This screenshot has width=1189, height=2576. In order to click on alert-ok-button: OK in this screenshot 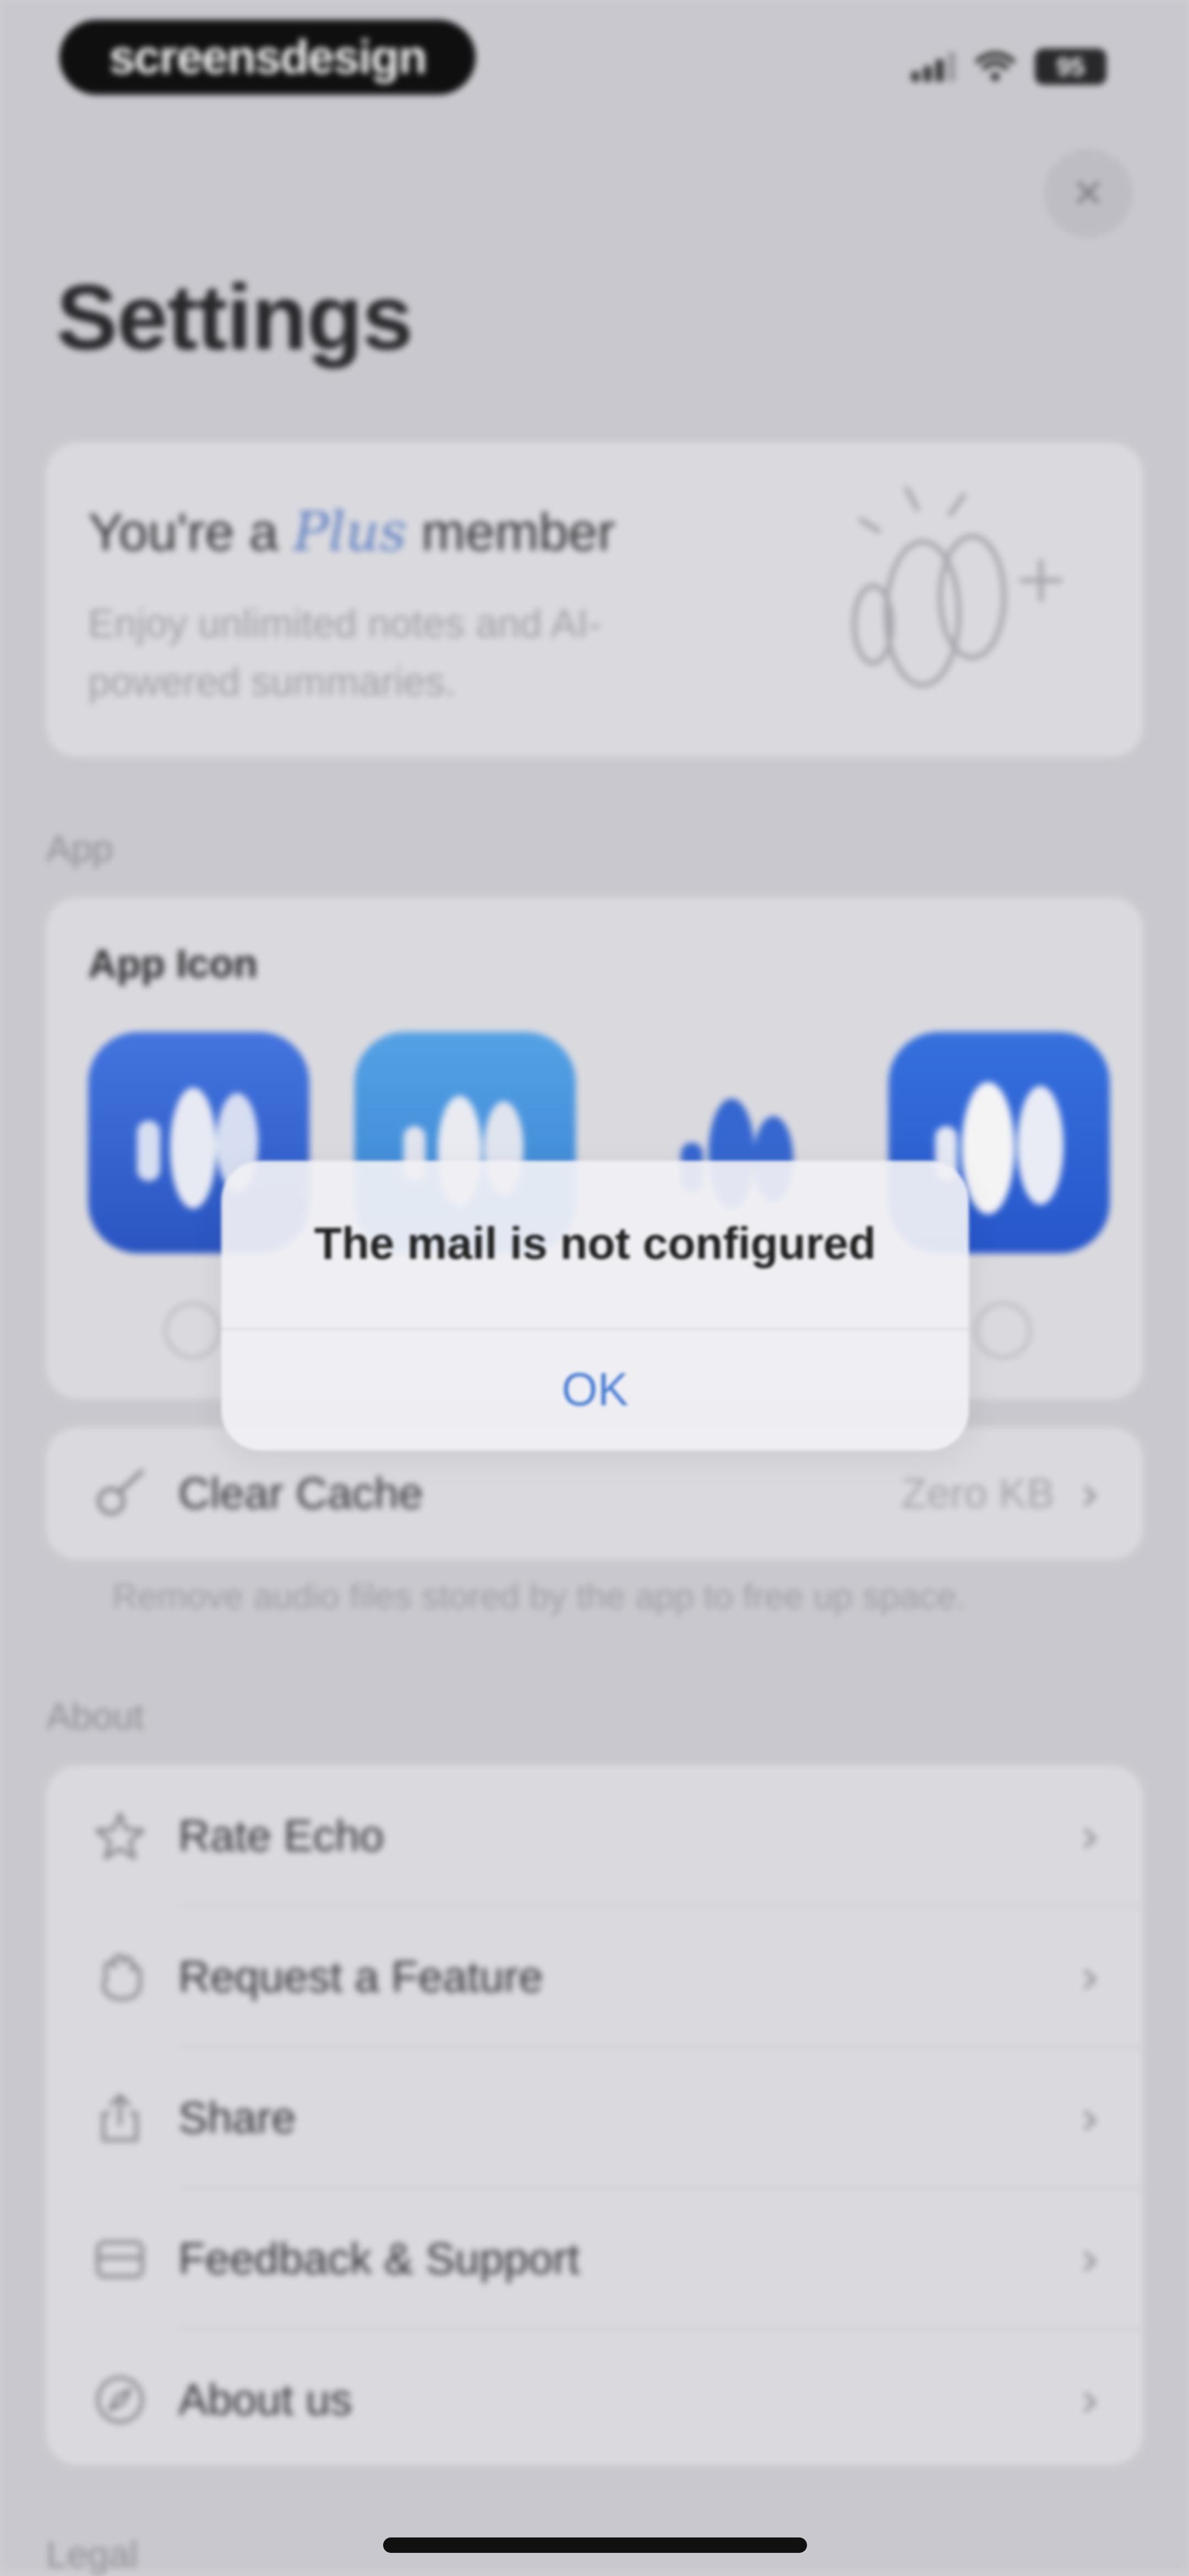, I will do `click(595, 1389)`.